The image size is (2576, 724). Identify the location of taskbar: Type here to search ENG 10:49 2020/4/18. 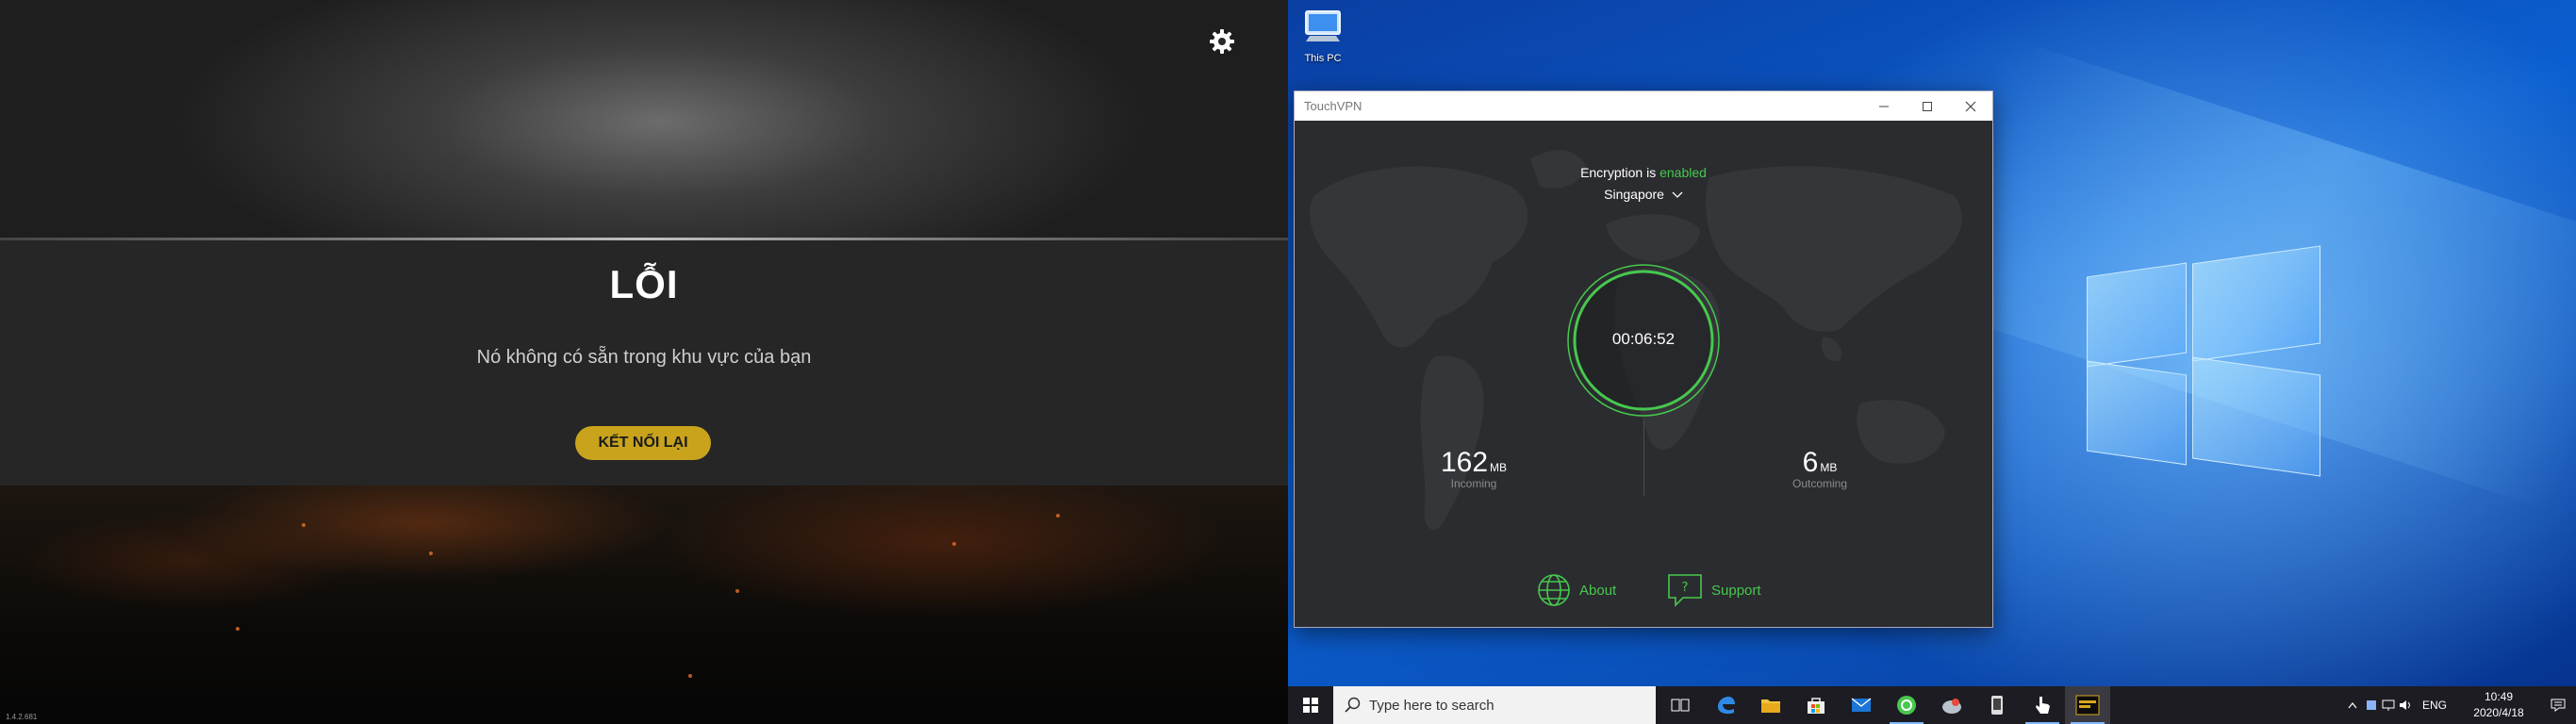
(1932, 705).